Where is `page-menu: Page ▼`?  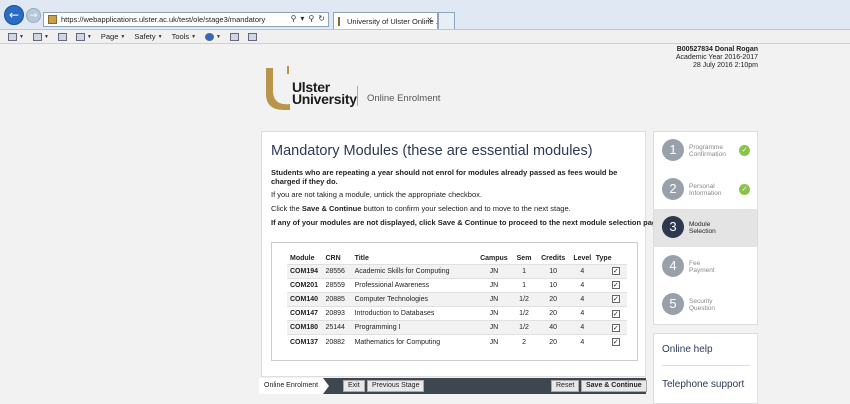 page-menu: Page ▼ is located at coordinates (113, 36).